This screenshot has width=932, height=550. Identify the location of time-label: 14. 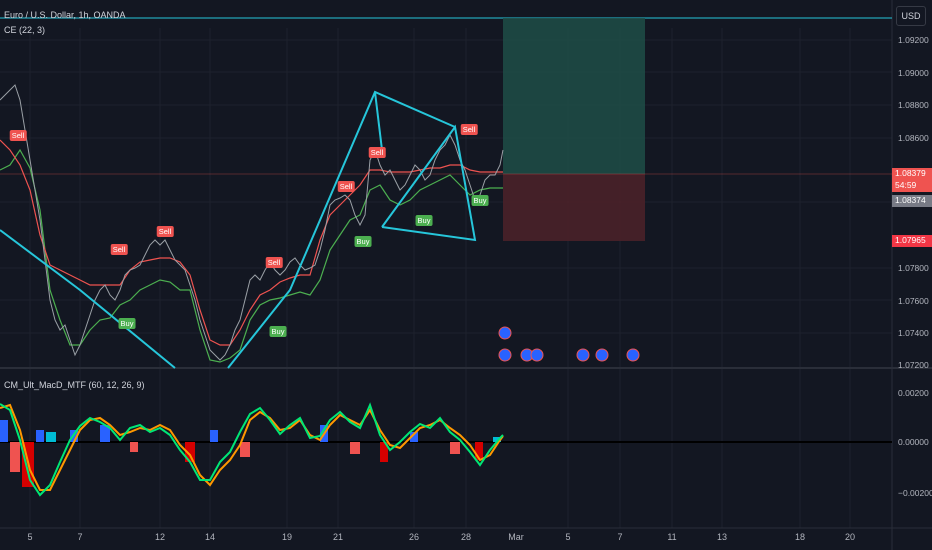
(210, 537).